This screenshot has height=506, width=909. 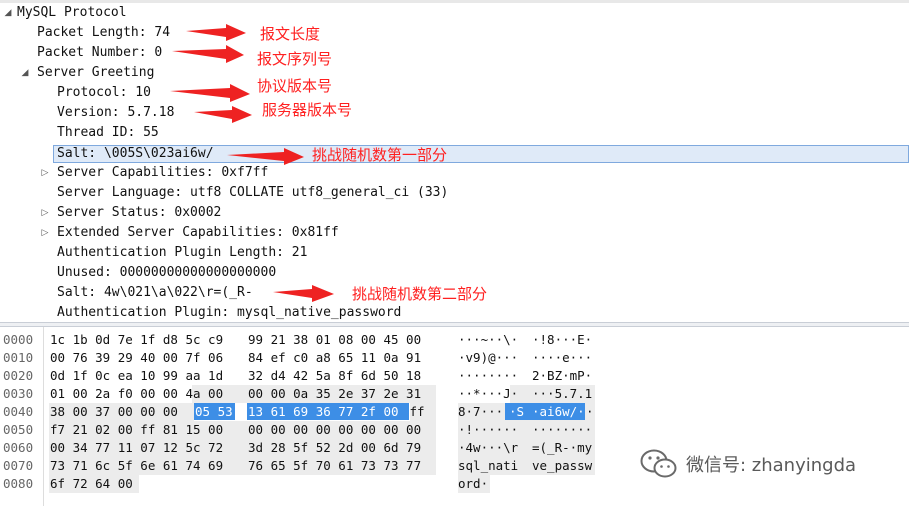 I want to click on ascii-left: ·4w···\r, so click(x=488, y=448).